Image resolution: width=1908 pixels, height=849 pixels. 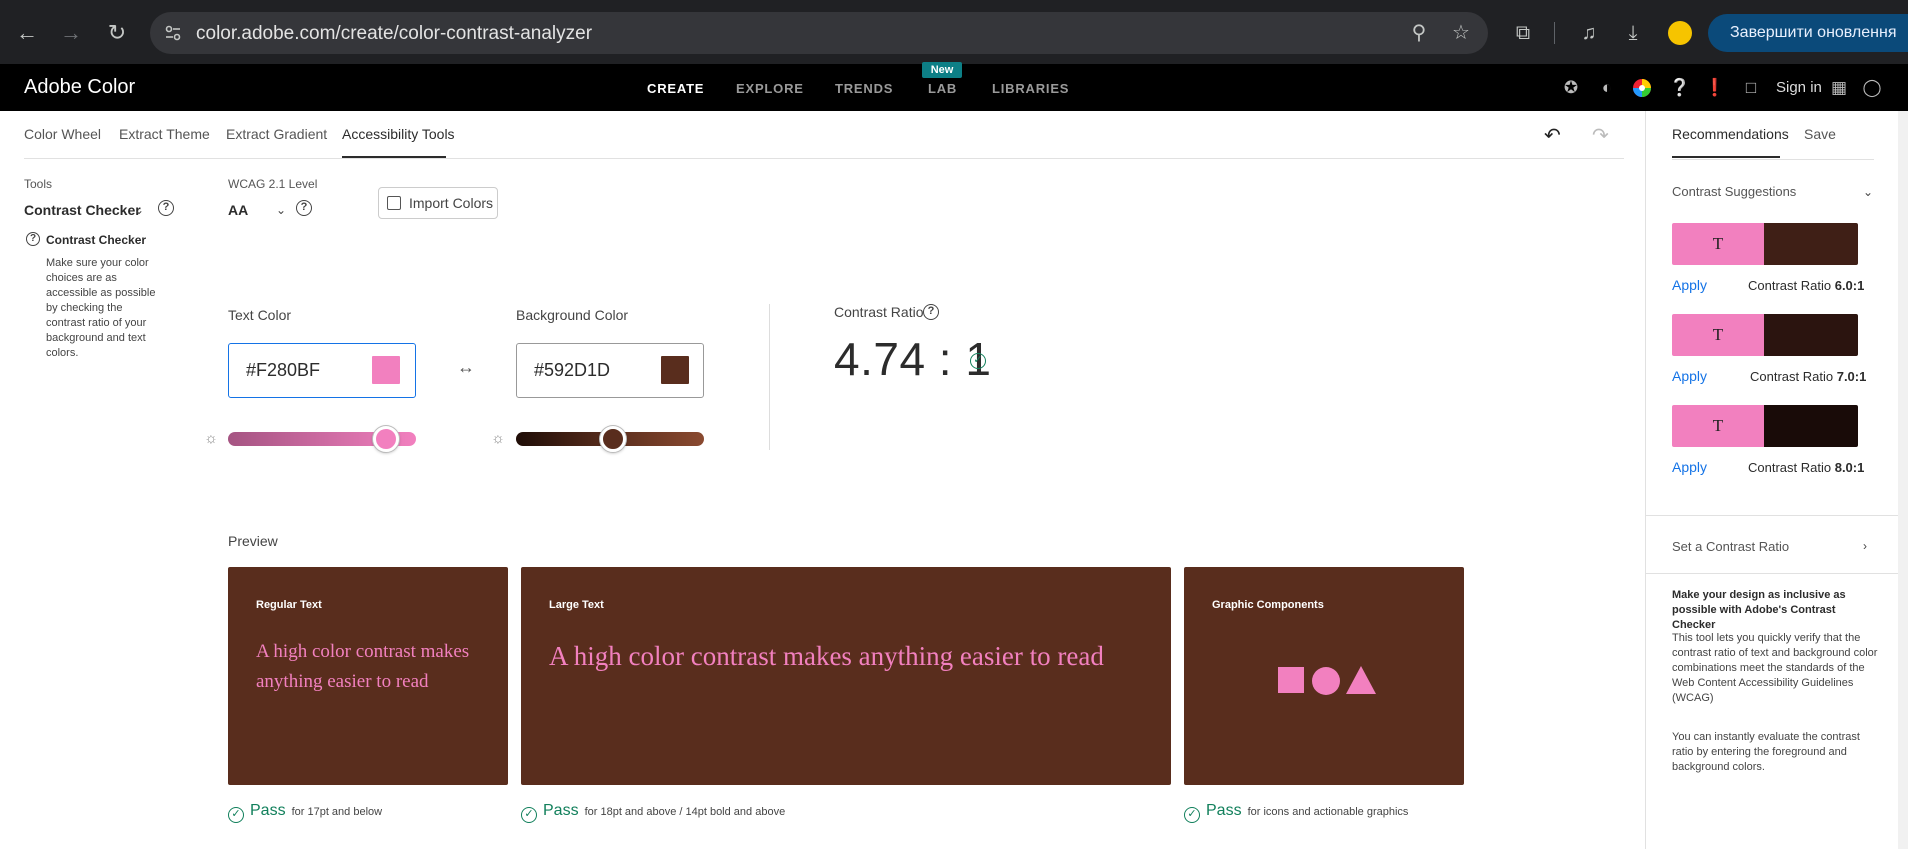 I want to click on wcag-label: WCAG 2.1 Level, so click(x=273, y=184).